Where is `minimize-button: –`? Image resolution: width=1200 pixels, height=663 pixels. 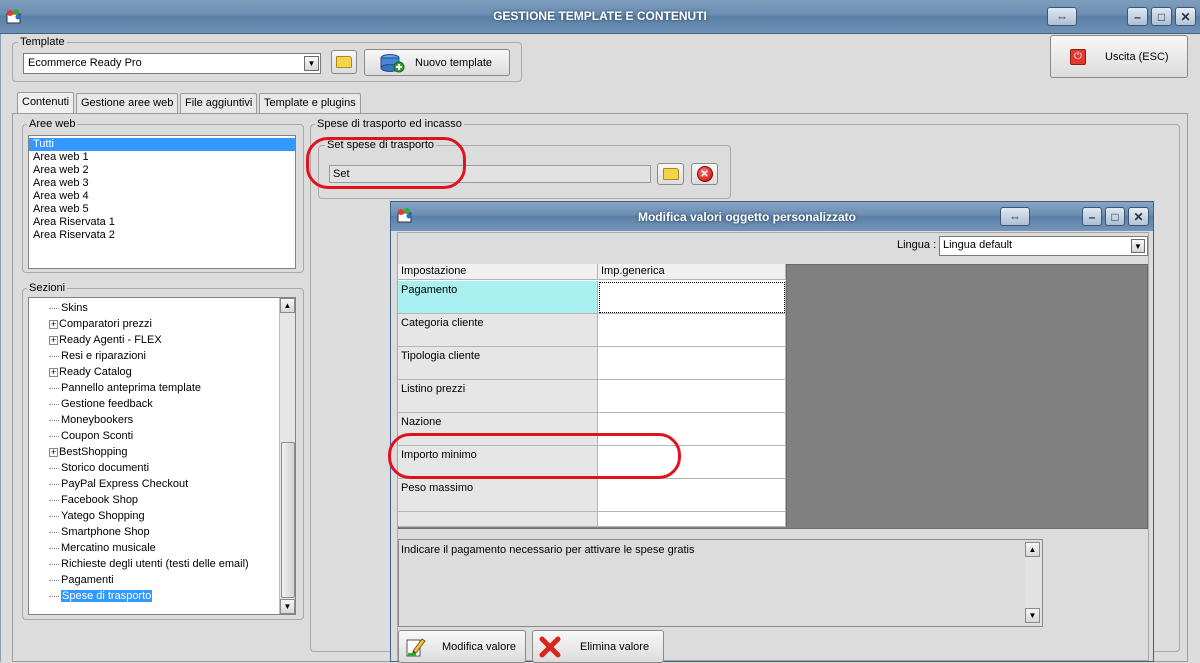
minimize-button: – is located at coordinates (1137, 16).